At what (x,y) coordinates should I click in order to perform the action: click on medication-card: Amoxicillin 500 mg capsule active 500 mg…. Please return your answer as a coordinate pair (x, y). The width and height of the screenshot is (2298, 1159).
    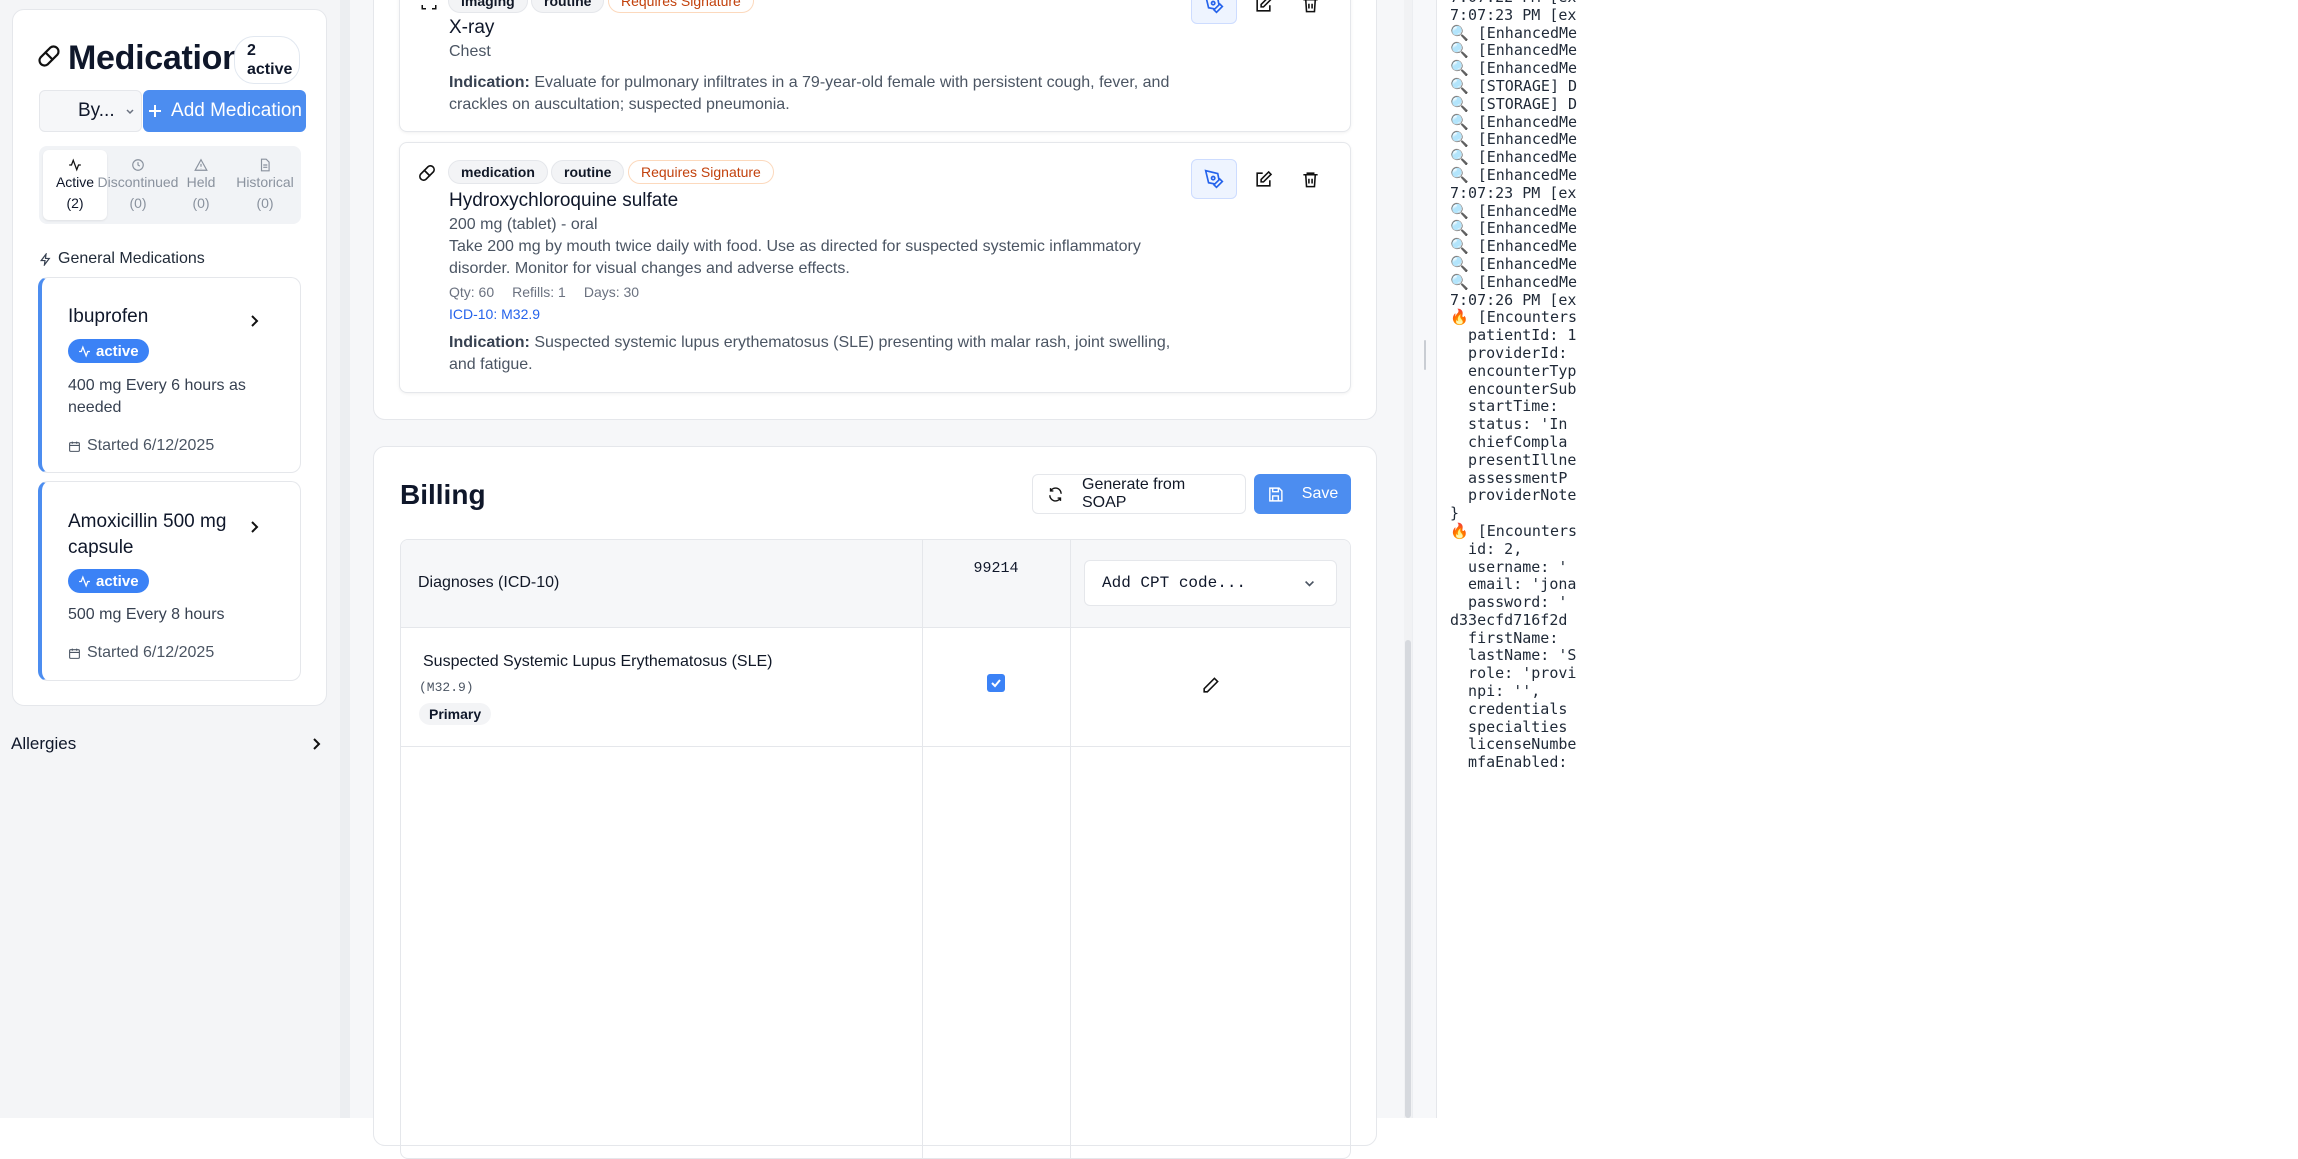
    Looking at the image, I should click on (169, 581).